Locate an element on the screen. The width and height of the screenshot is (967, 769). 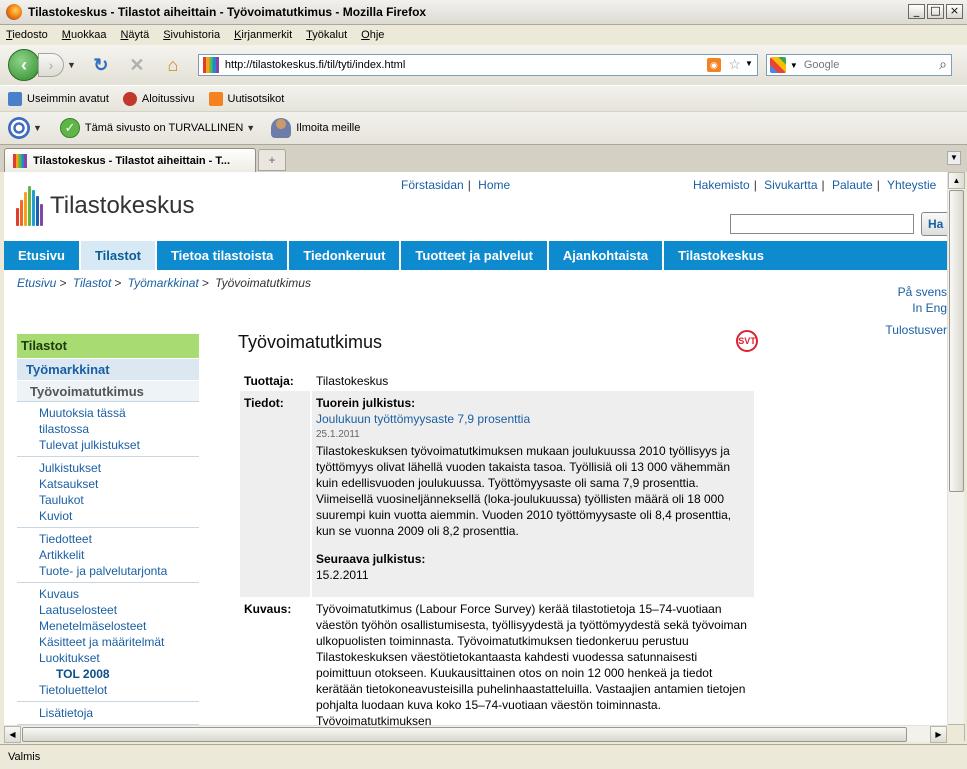
nav-tiedonkeruut: Tiedonkeruut is located at coordinates (345, 255).